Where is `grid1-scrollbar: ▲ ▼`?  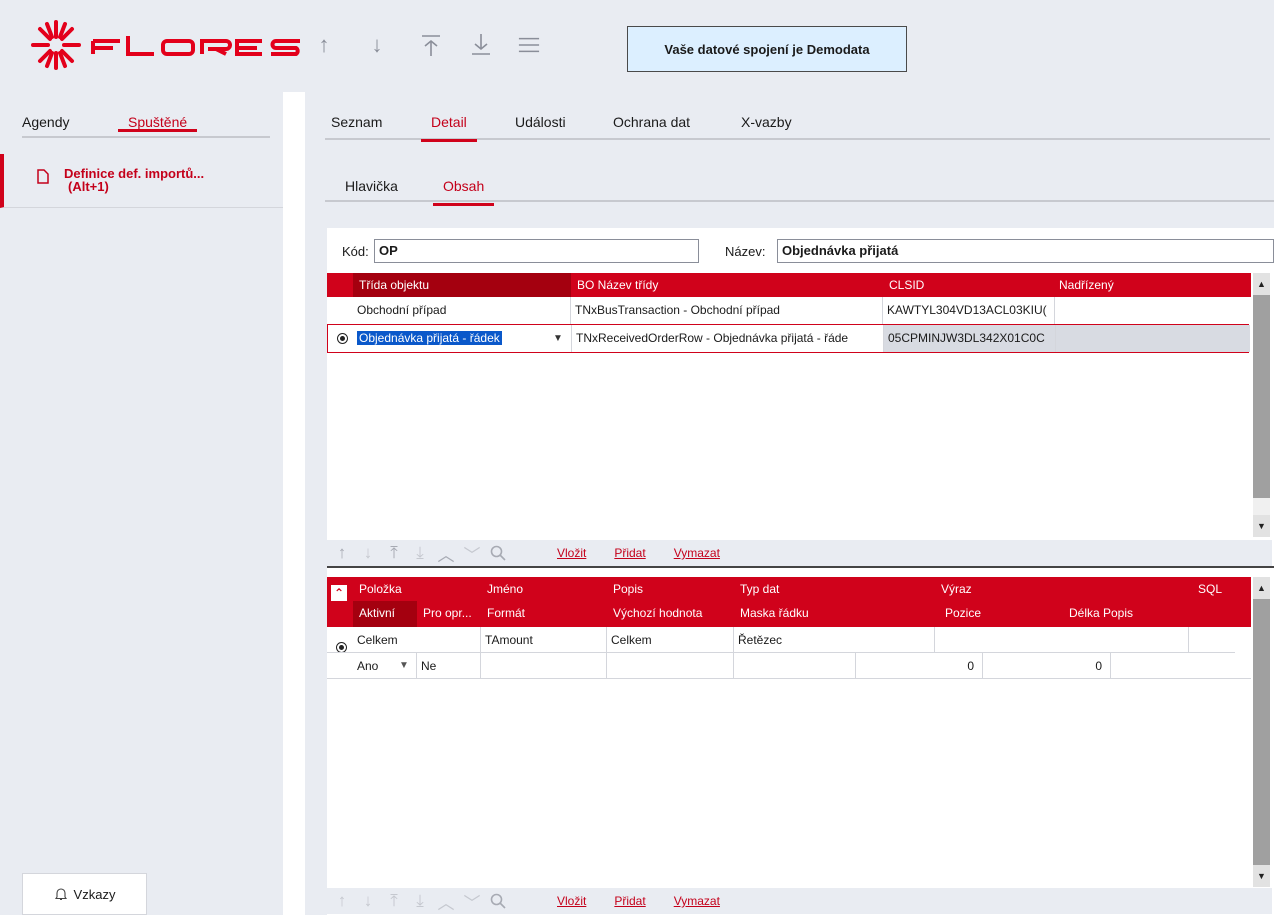 grid1-scrollbar: ▲ ▼ is located at coordinates (1261, 405).